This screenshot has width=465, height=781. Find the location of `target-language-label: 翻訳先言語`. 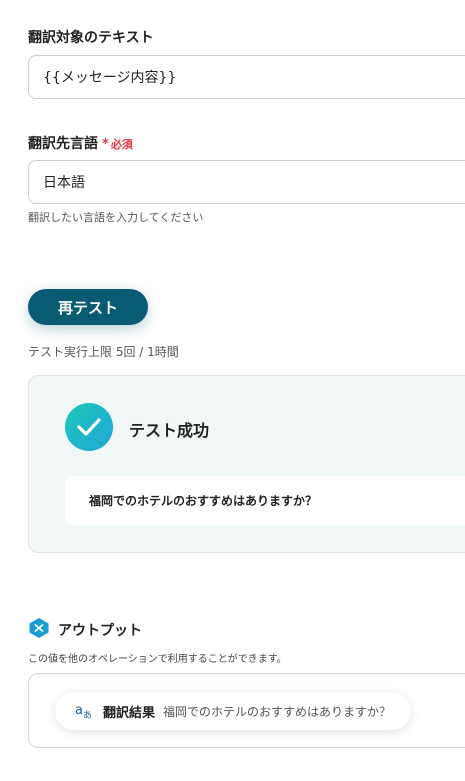

target-language-label: 翻訳先言語 is located at coordinates (63, 144).